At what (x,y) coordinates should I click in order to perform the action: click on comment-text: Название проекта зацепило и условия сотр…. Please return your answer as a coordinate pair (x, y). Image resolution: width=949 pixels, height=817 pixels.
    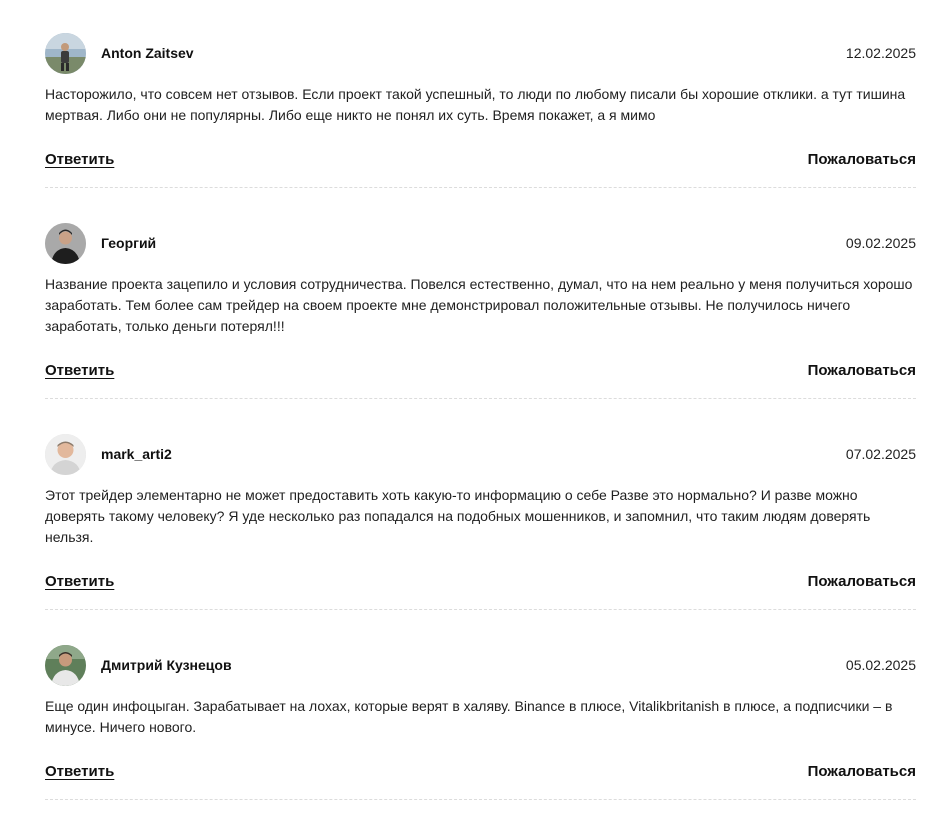
    Looking at the image, I should click on (479, 305).